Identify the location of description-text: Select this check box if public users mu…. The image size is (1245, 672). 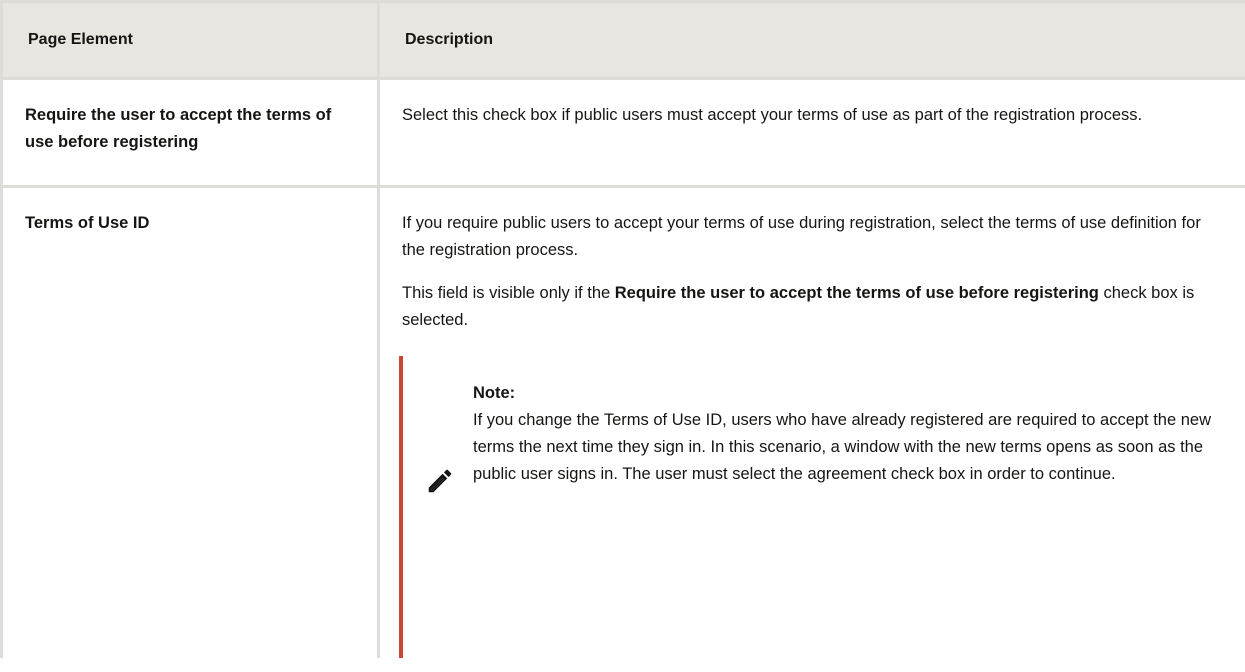
(772, 115).